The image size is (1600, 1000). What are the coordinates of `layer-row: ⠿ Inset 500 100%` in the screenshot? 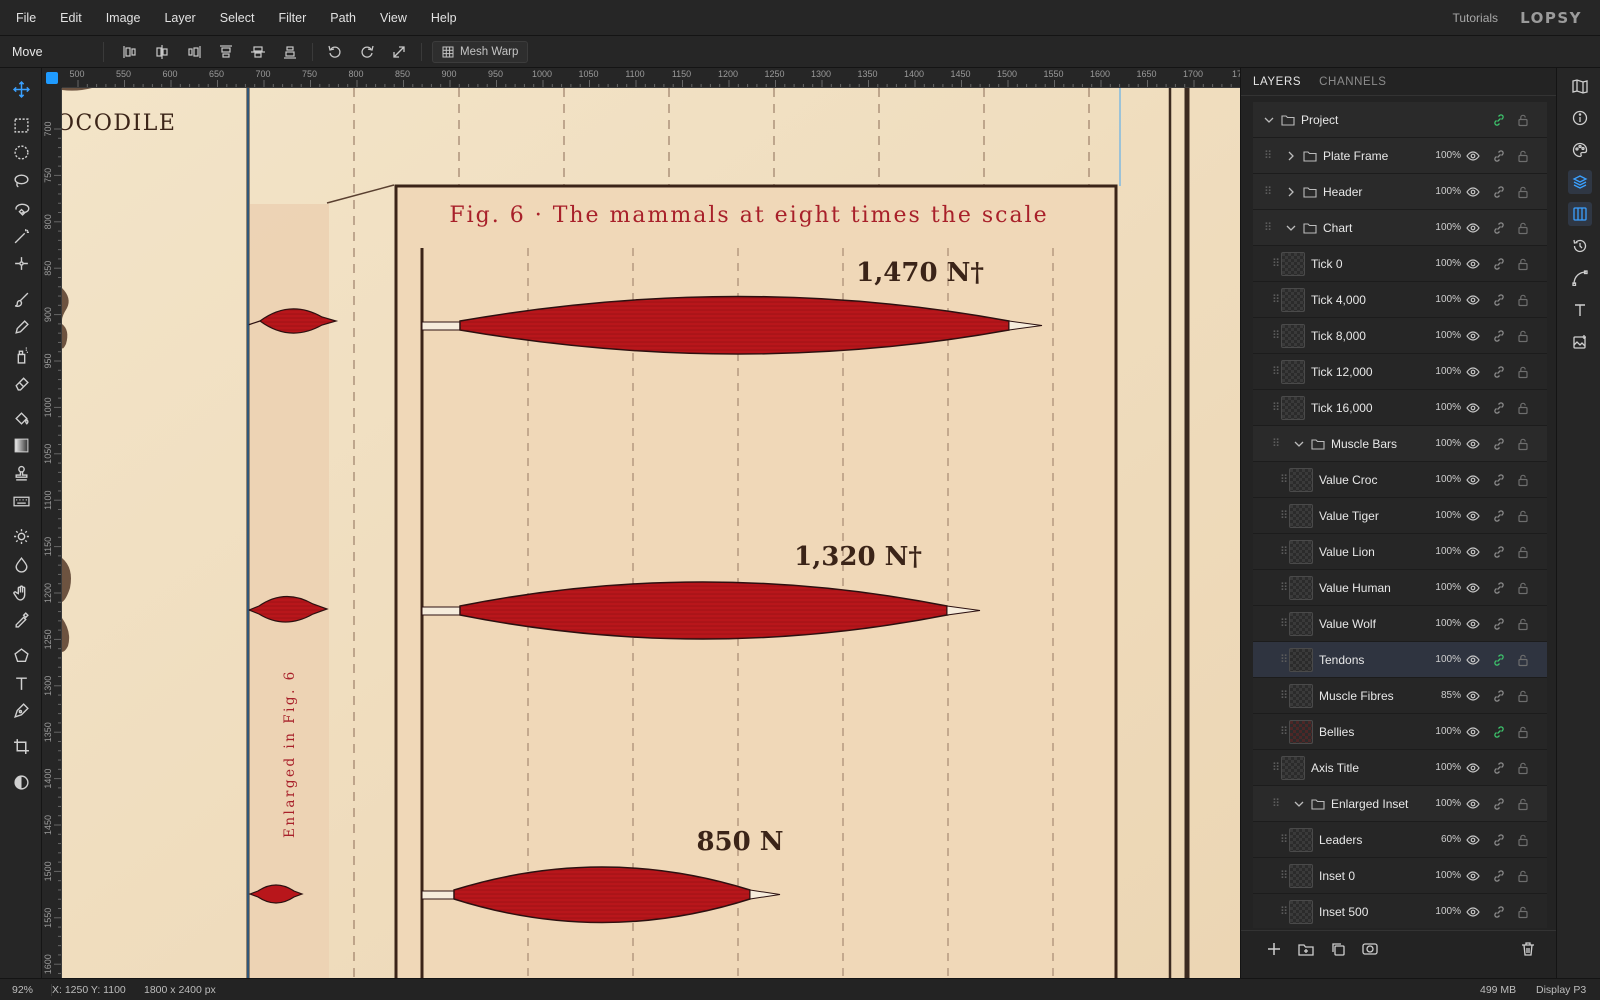 It's located at (1400, 911).